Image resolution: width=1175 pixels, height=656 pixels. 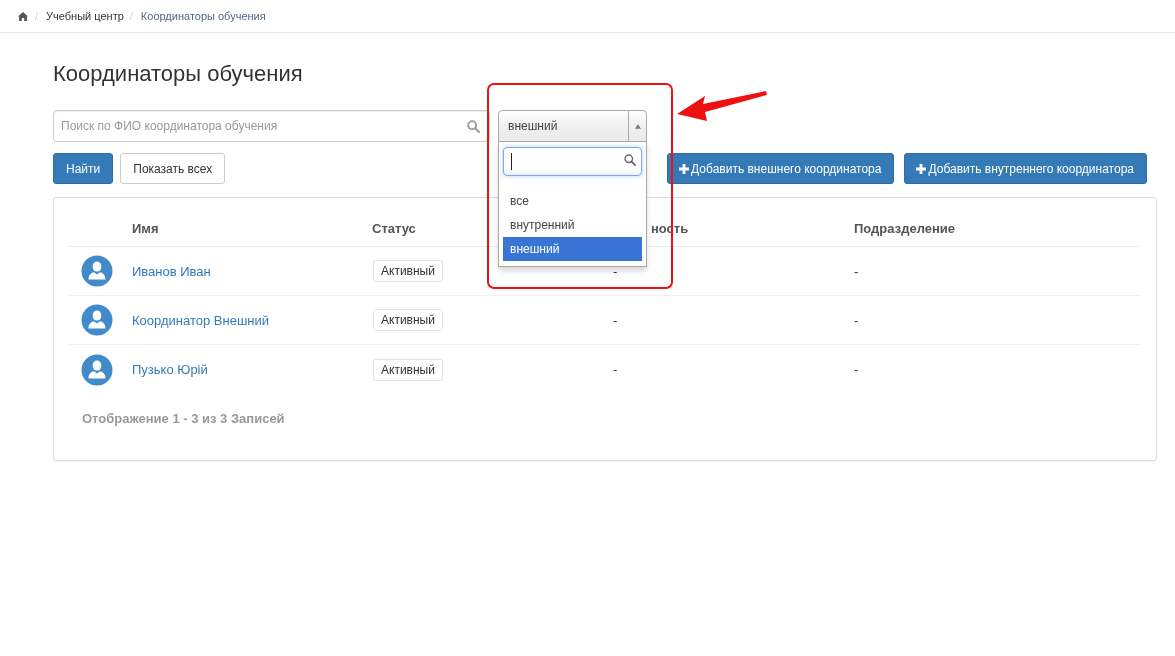 I want to click on show-all-button: Показать всех, so click(x=173, y=168).